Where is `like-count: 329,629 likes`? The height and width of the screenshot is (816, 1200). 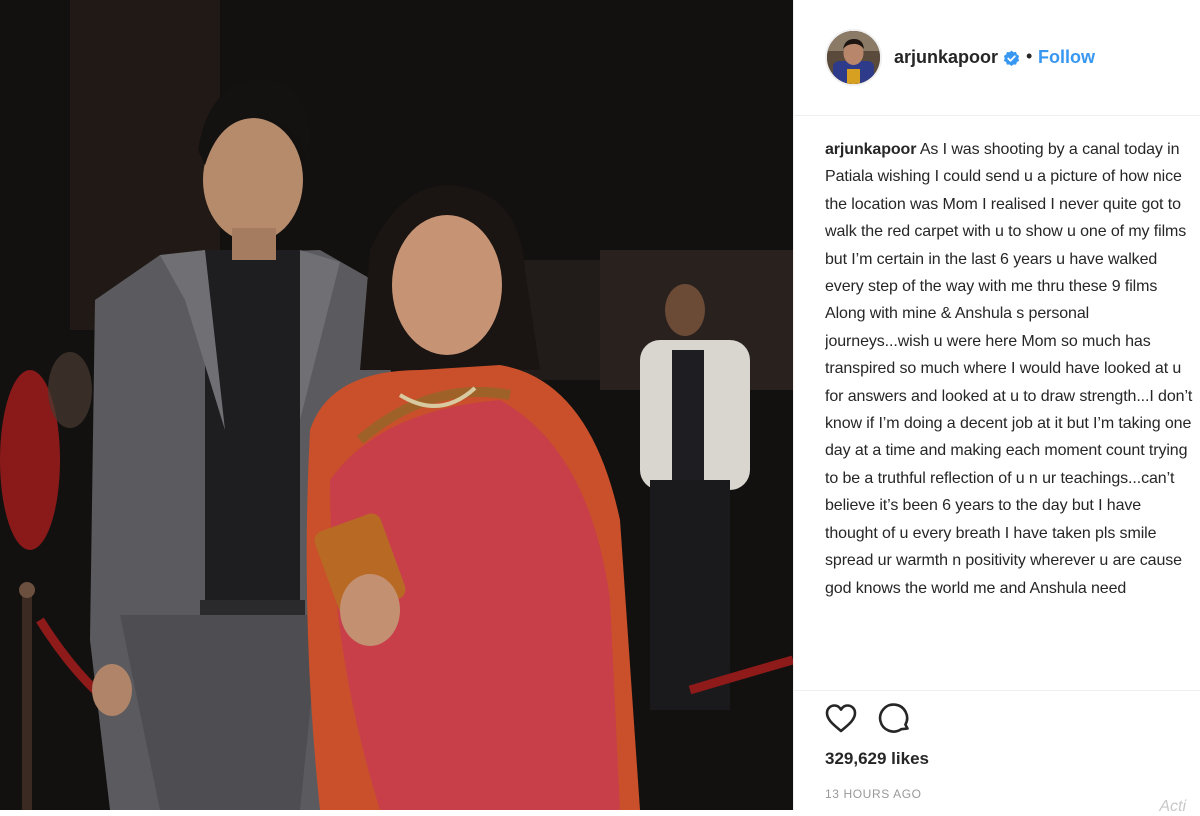
like-count: 329,629 likes is located at coordinates (877, 759).